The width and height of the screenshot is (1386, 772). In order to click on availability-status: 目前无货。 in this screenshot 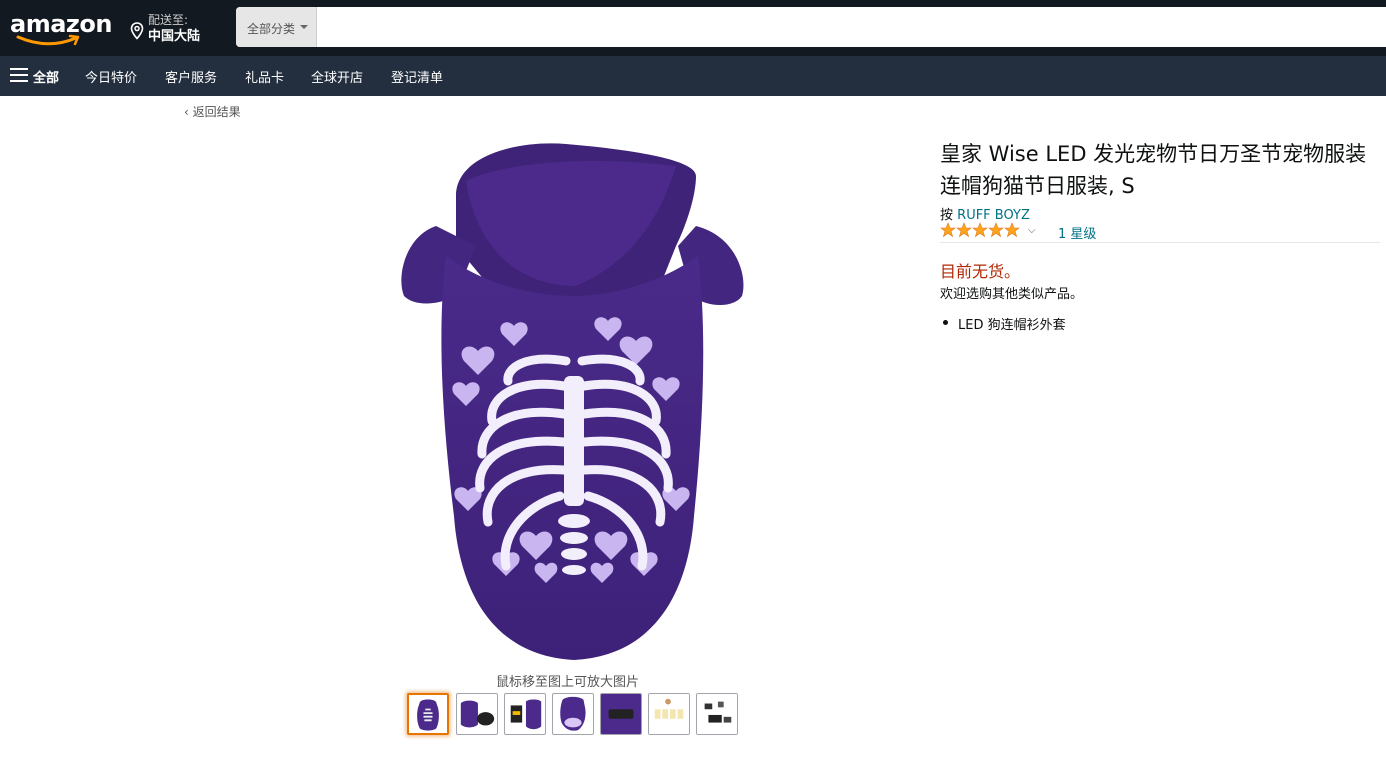, I will do `click(980, 271)`.